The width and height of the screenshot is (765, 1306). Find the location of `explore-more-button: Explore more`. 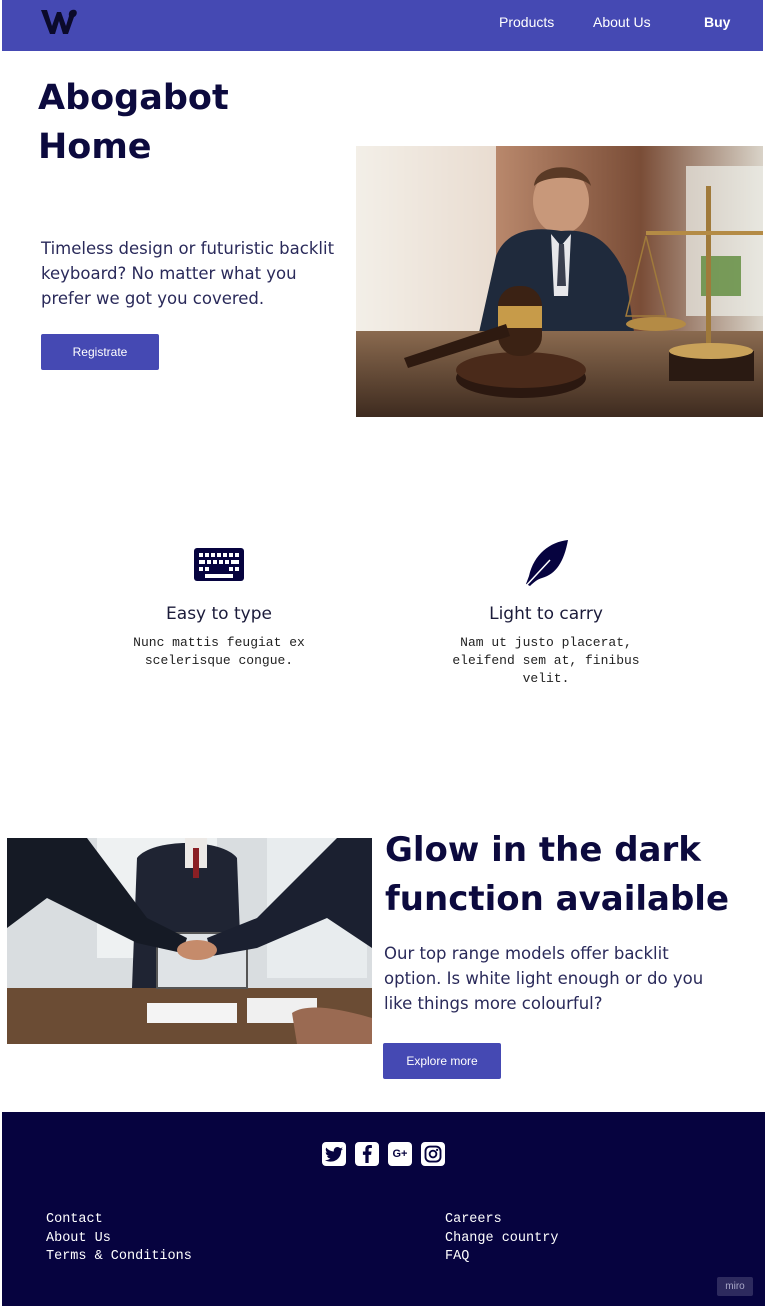

explore-more-button: Explore more is located at coordinates (442, 1061).